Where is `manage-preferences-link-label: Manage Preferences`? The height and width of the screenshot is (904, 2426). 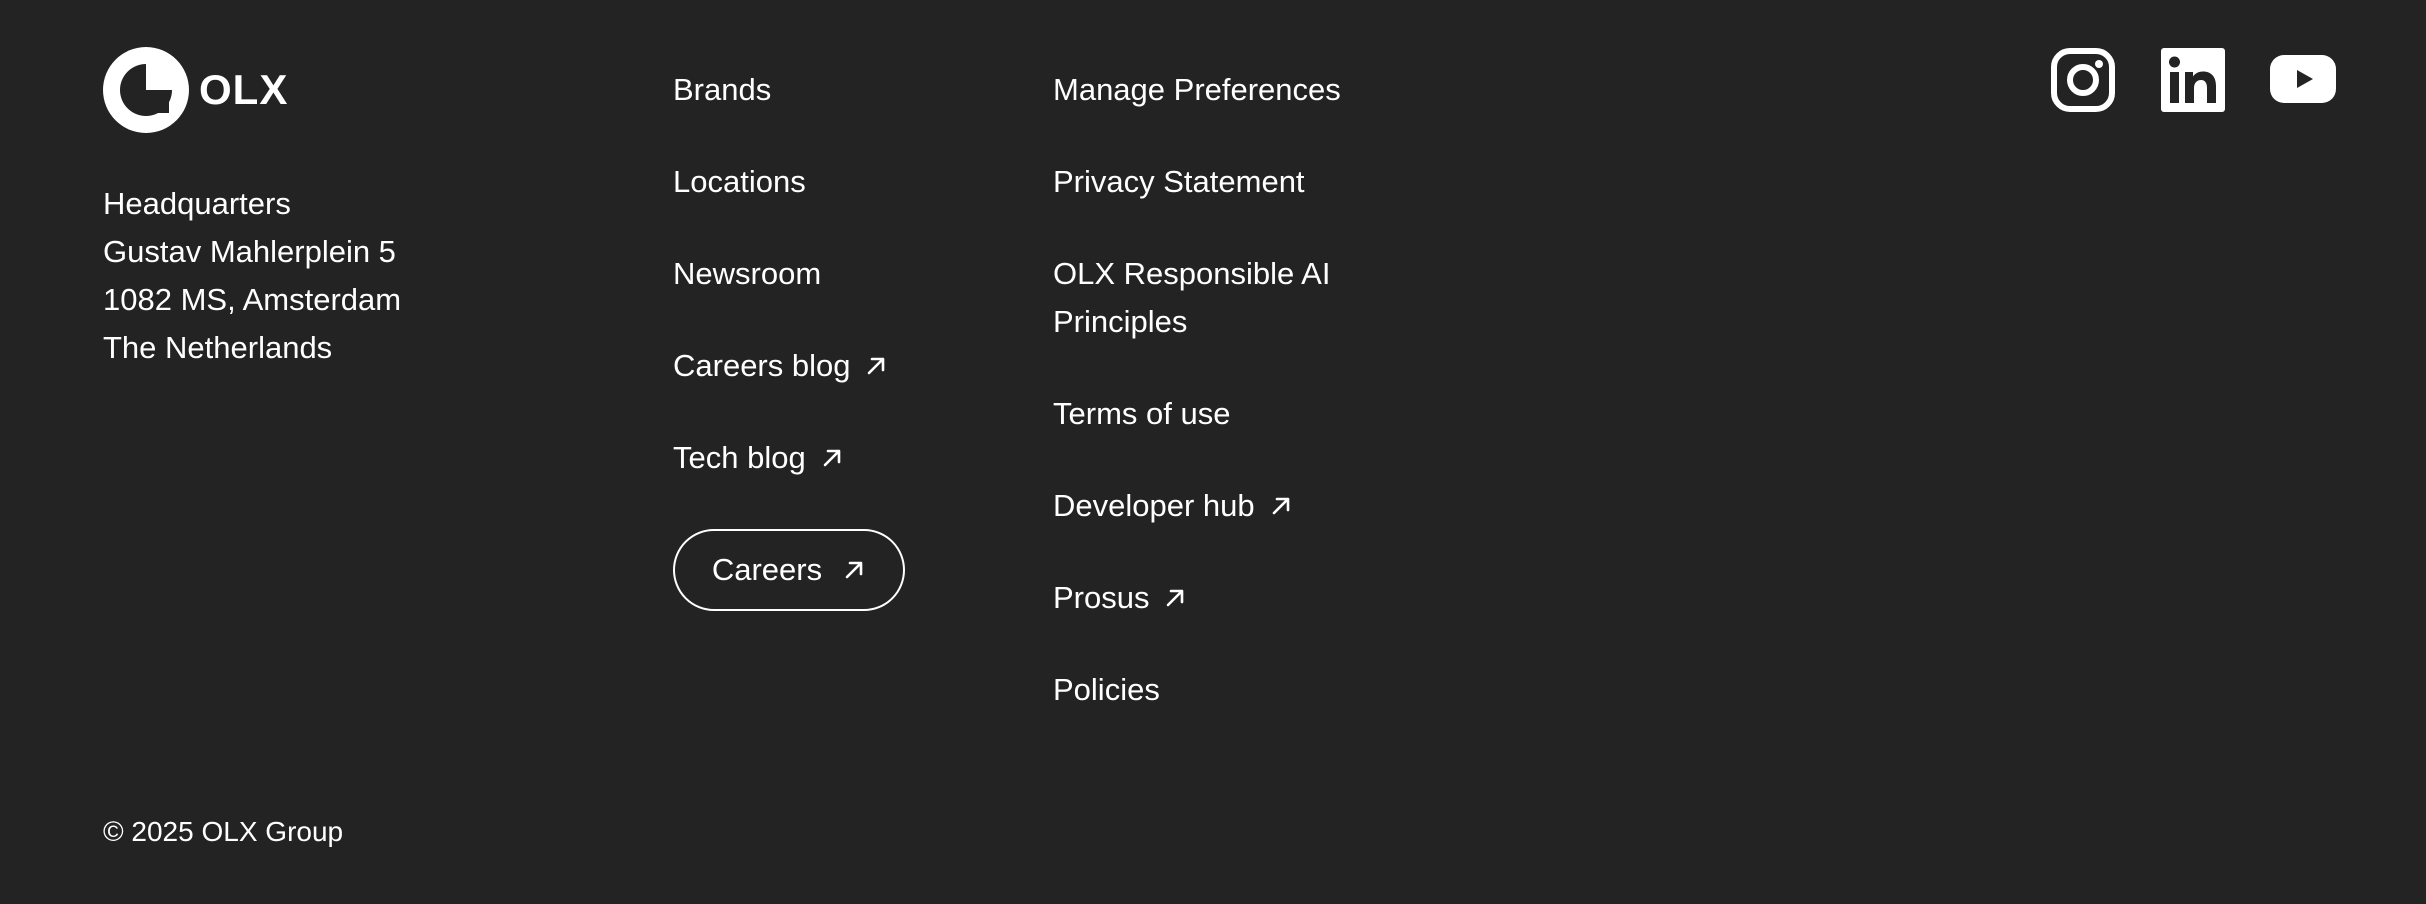 manage-preferences-link-label: Manage Preferences is located at coordinates (1197, 89).